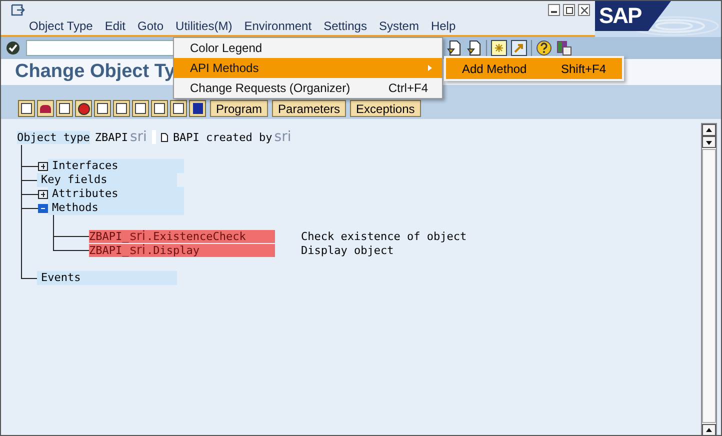 The width and height of the screenshot is (722, 436). Describe the element at coordinates (443, 26) in the screenshot. I see `menu-item: Help` at that location.